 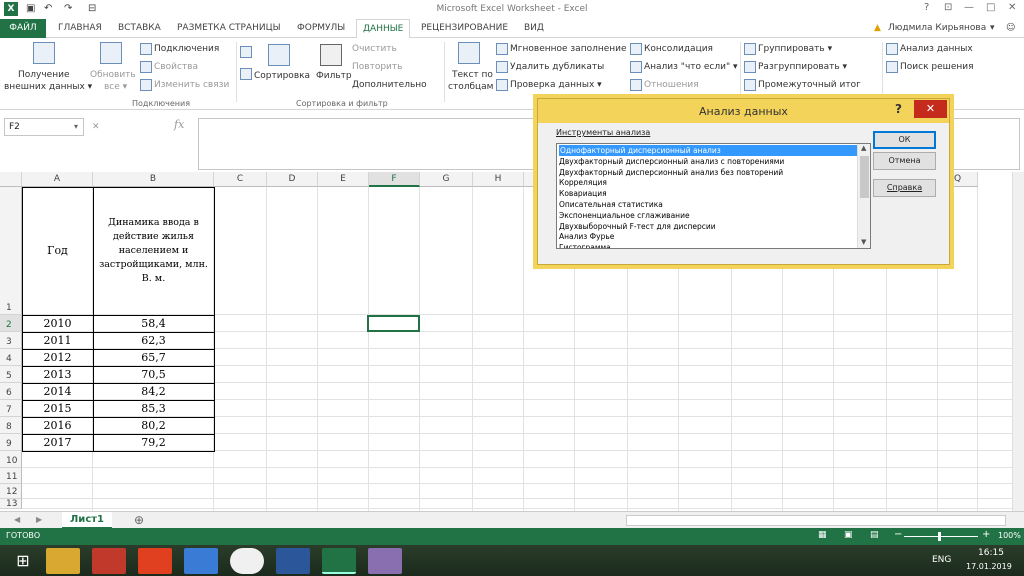 What do you see at coordinates (153, 341) in the screenshot?
I see `value-cell: 62,3` at bounding box center [153, 341].